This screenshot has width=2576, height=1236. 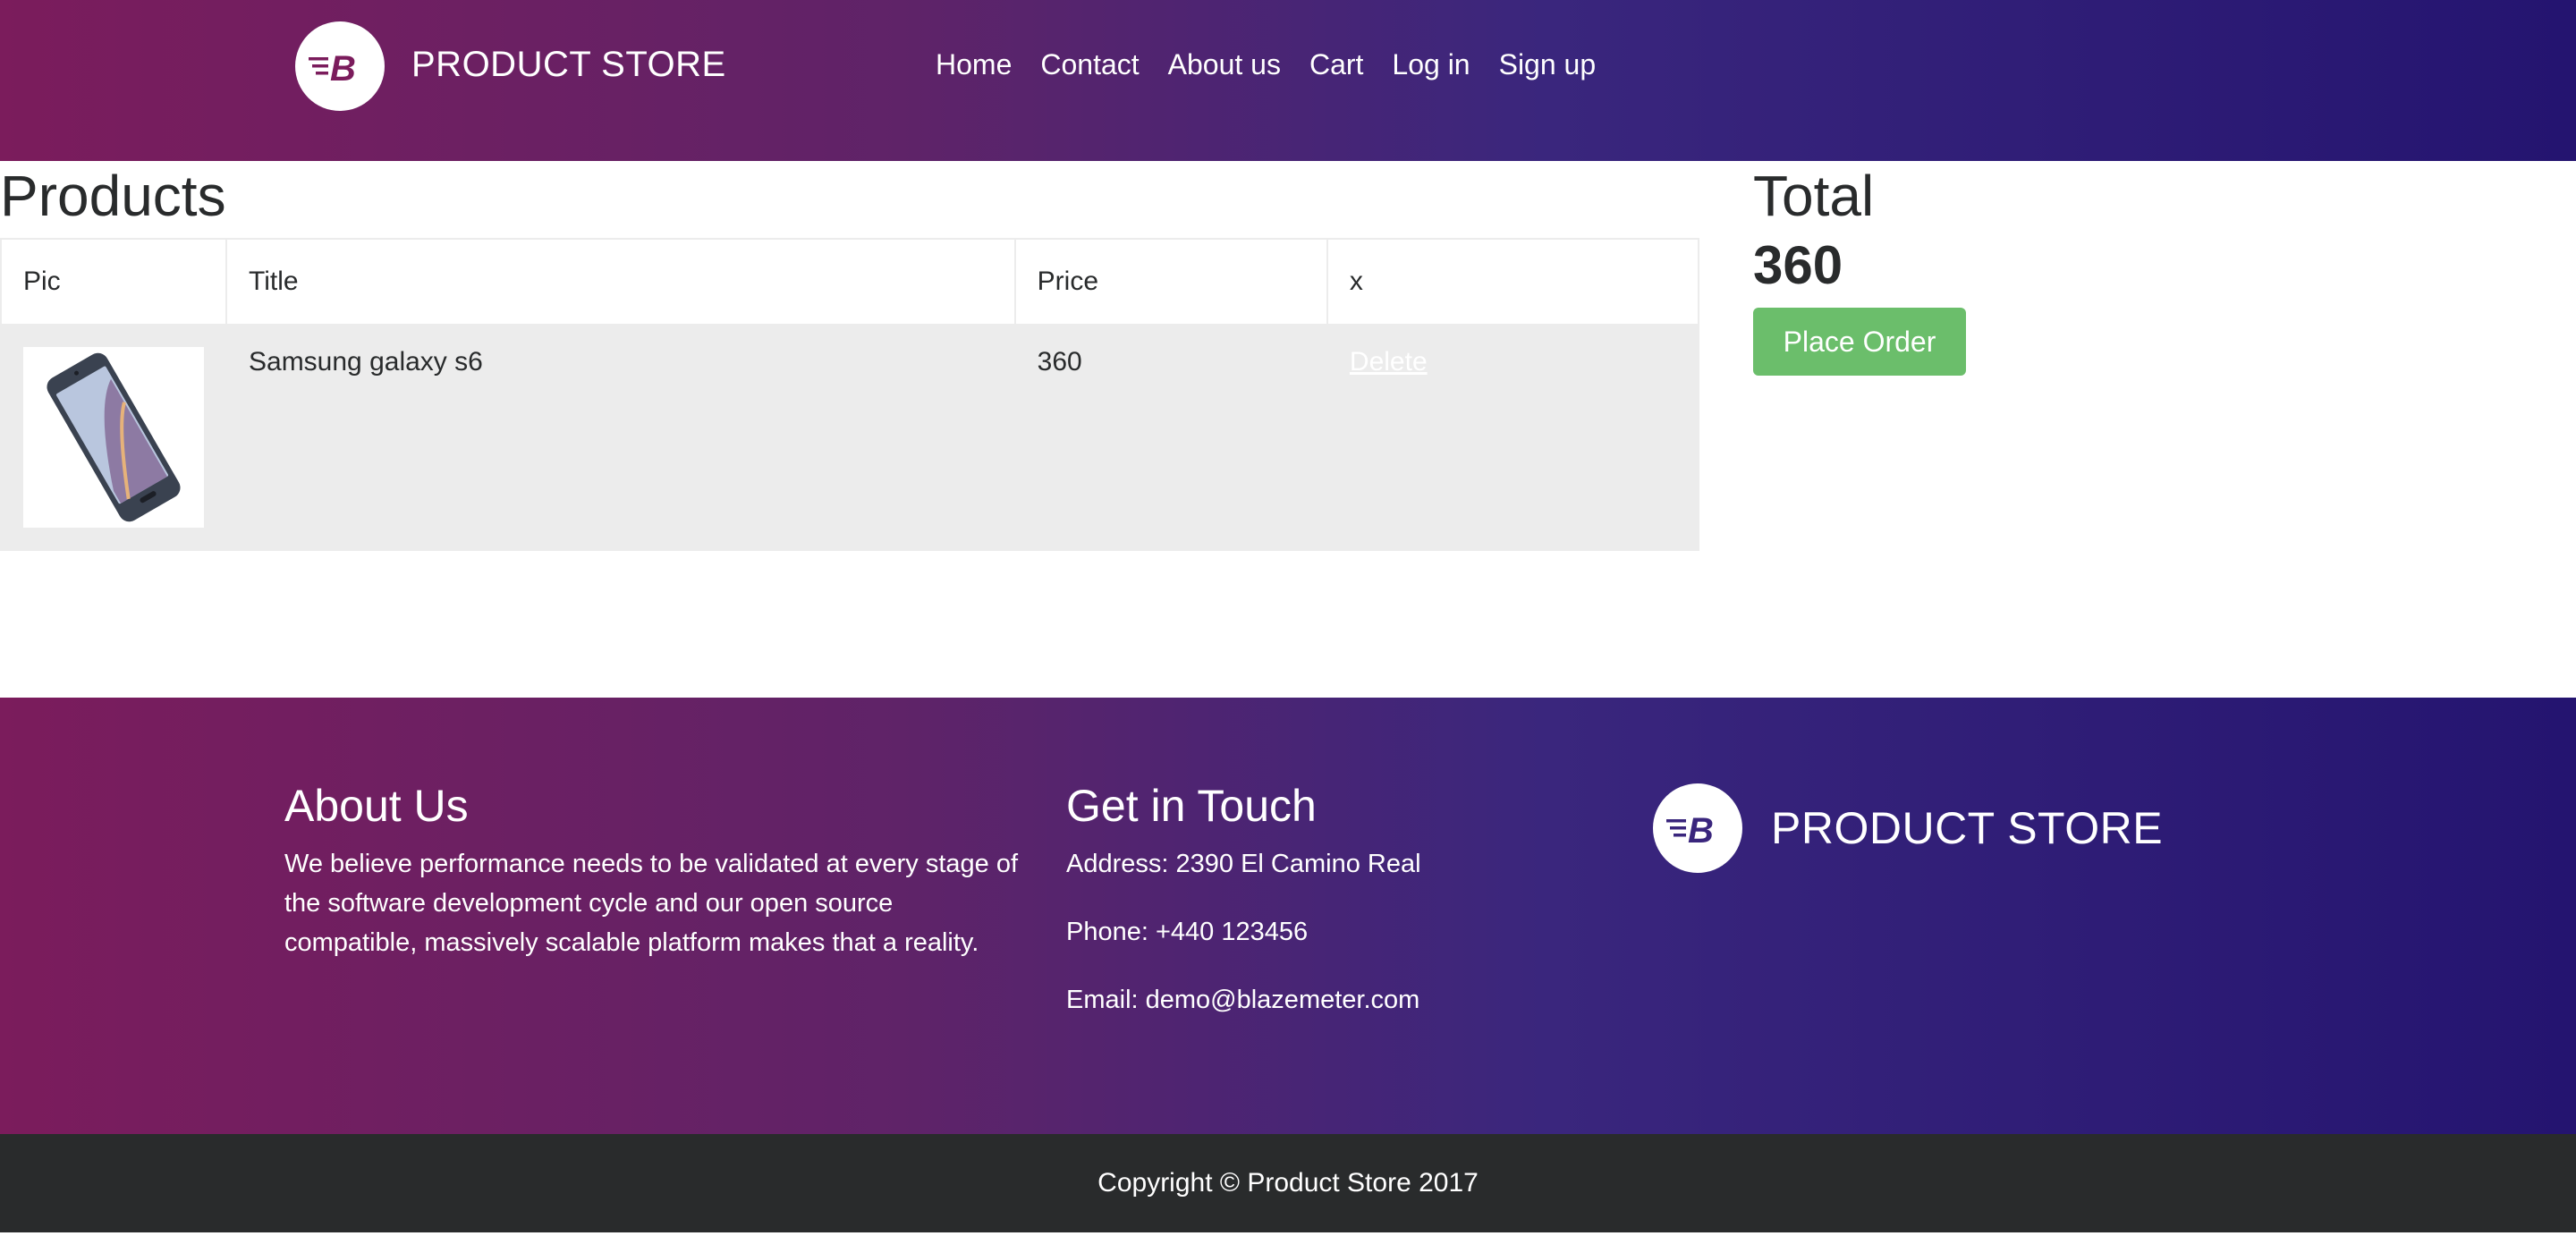 What do you see at coordinates (1967, 828) in the screenshot?
I see `footer-brand-text: PRODUCT STORE` at bounding box center [1967, 828].